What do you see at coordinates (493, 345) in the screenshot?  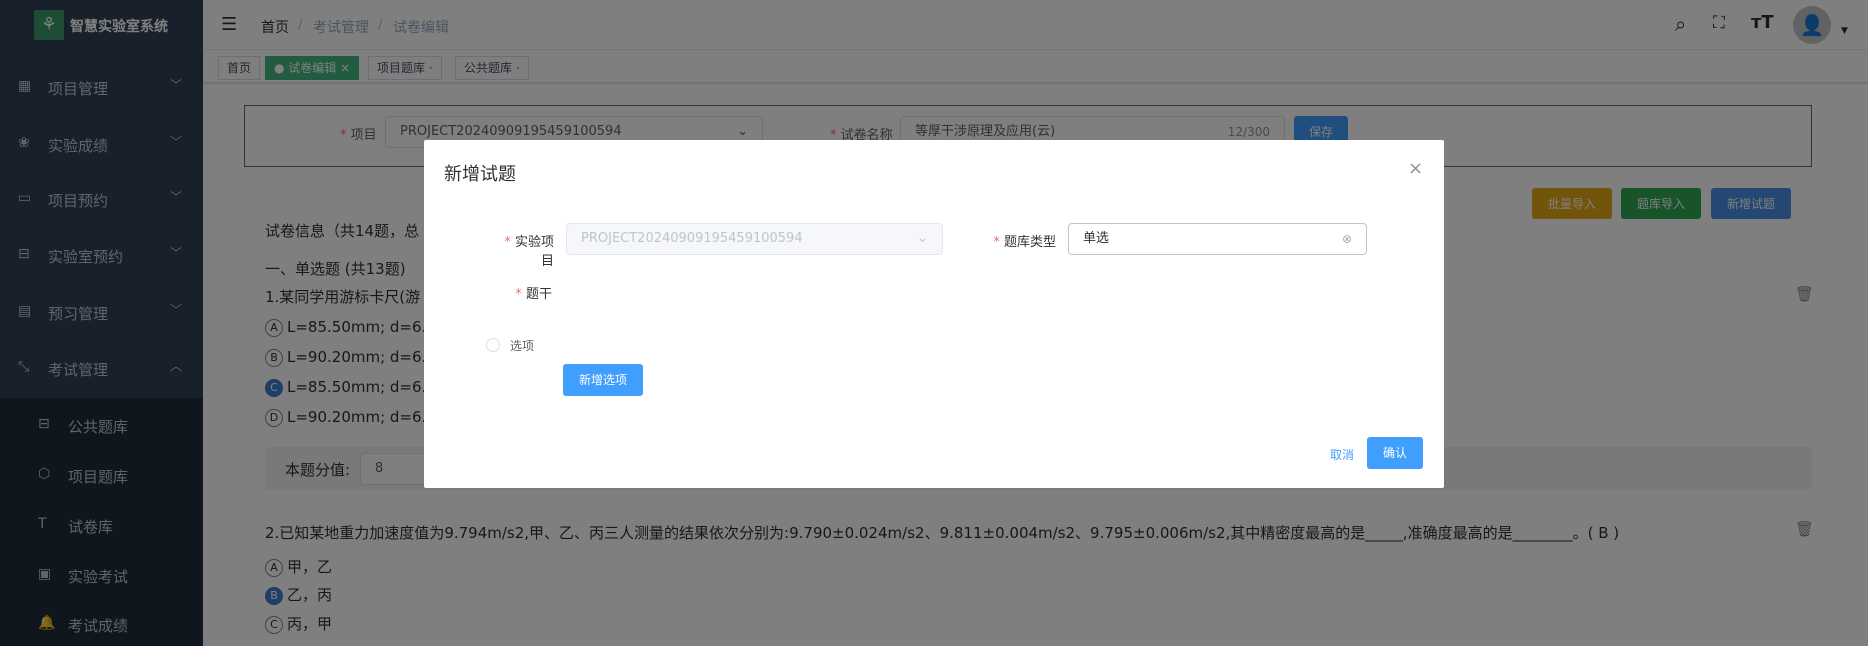 I see `option-radio` at bounding box center [493, 345].